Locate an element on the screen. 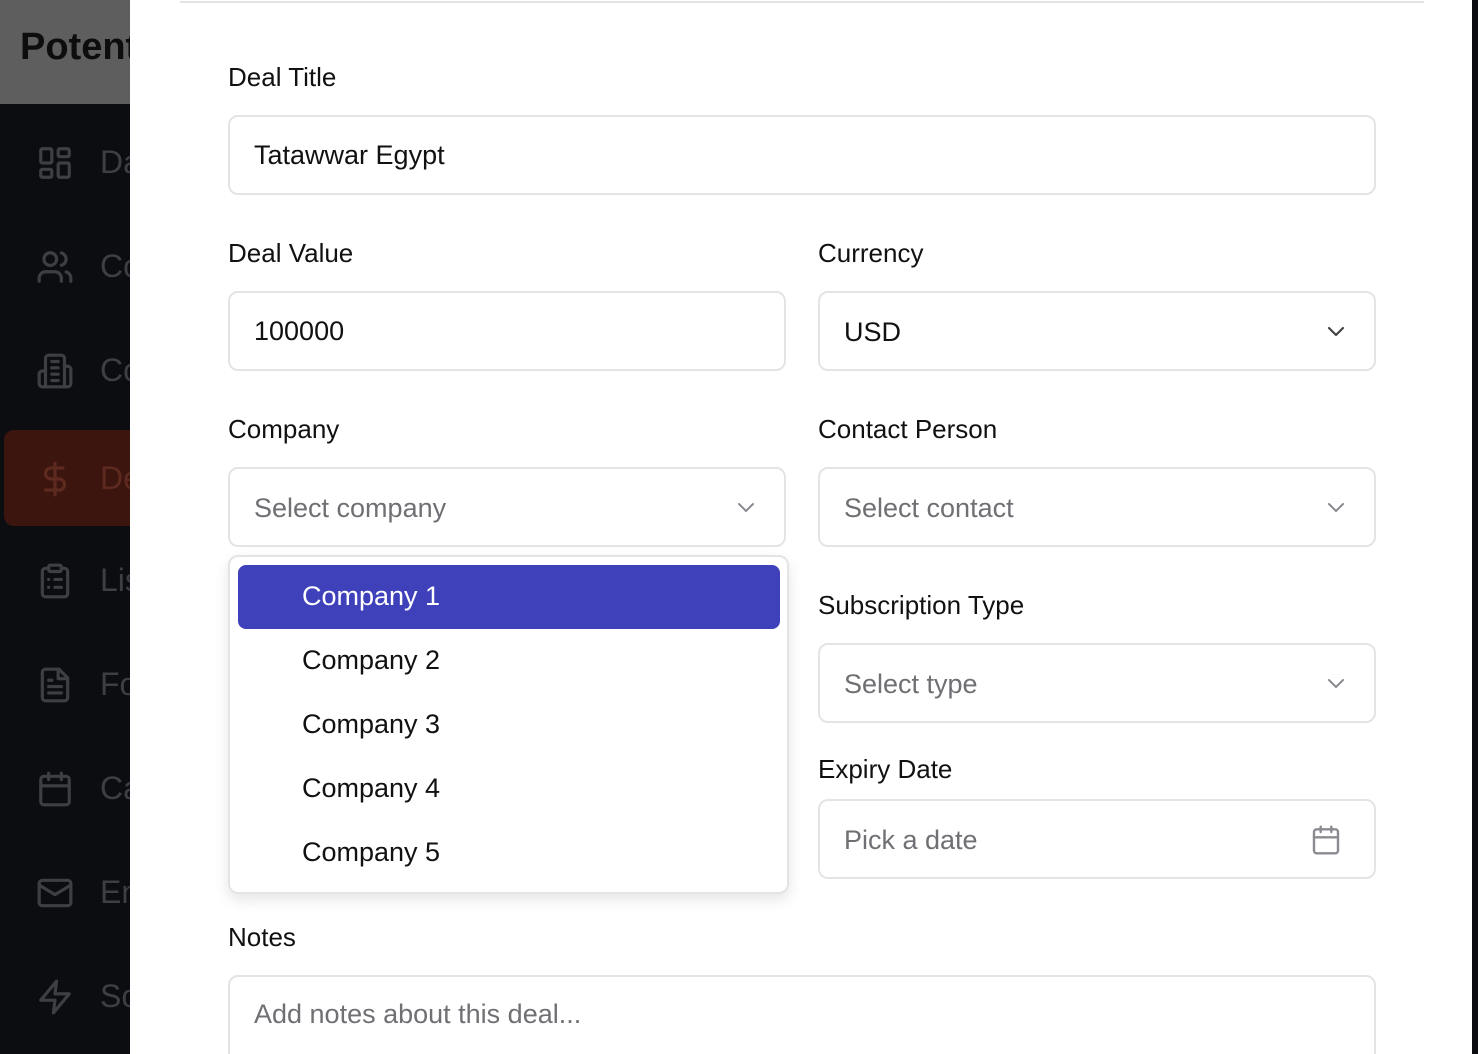  sidebar-item-forms: Fo is located at coordinates (72, 684).